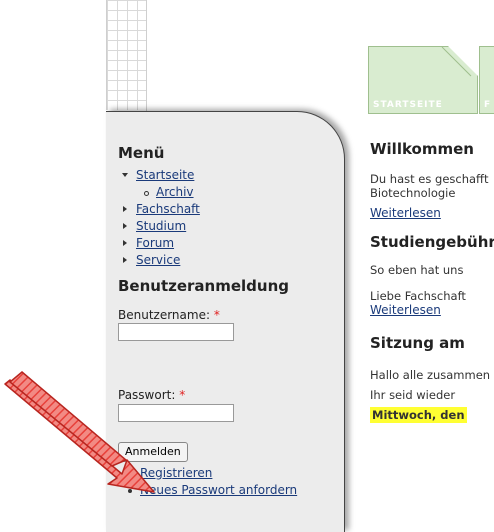 The image size is (494, 532). Describe the element at coordinates (126, 55) in the screenshot. I see `background-grid` at that location.